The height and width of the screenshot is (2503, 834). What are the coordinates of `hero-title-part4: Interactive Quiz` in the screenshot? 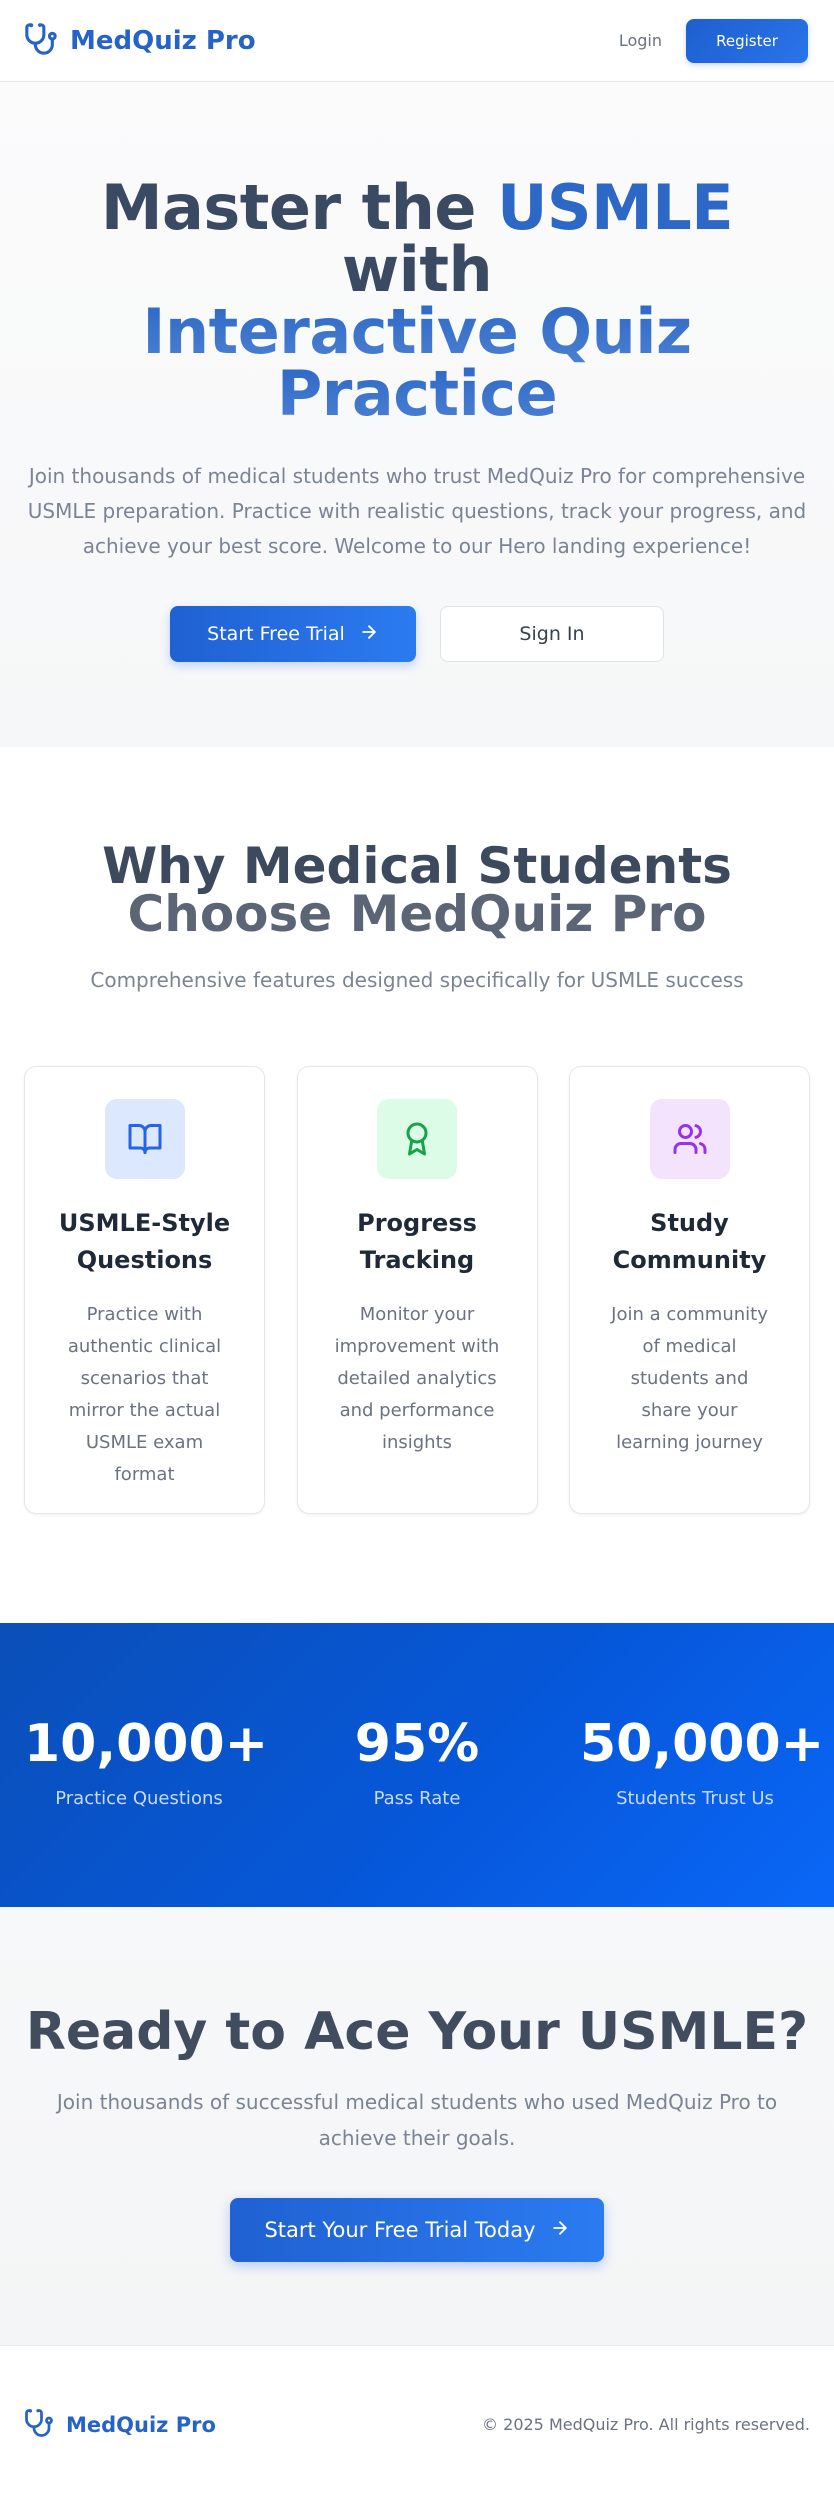 It's located at (417, 332).